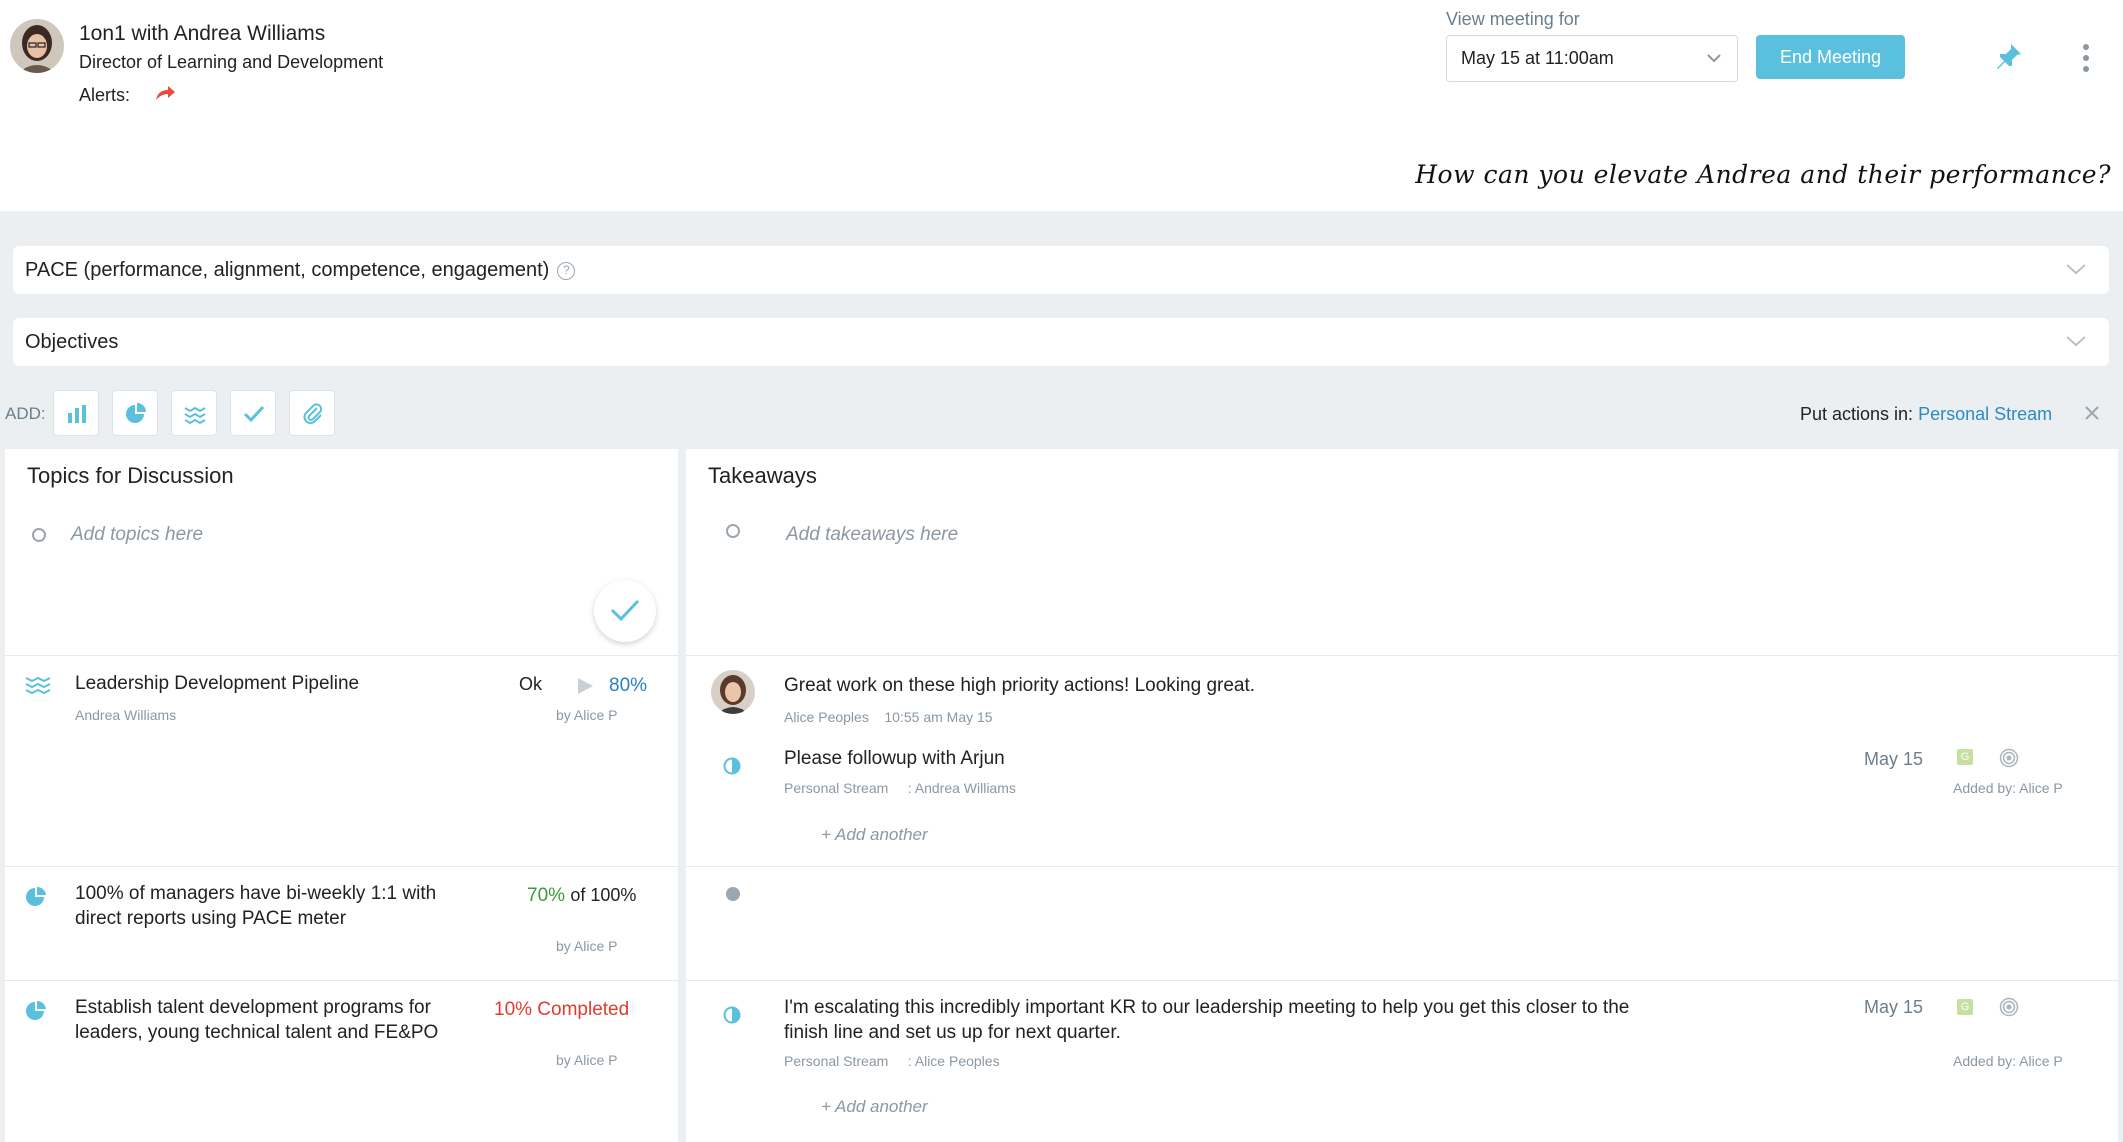 Image resolution: width=2123 pixels, height=1142 pixels. Describe the element at coordinates (900, 788) in the screenshot. I see `action-stream: Personal Stream : Andrea Williams` at that location.